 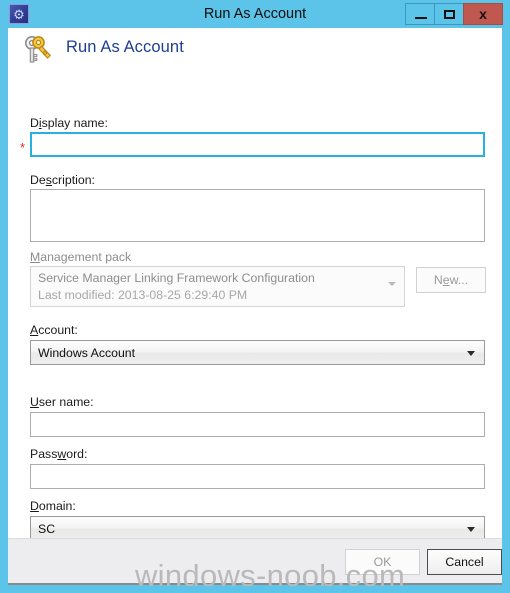 What do you see at coordinates (87, 352) in the screenshot?
I see `account-selected-value: Windows Account` at bounding box center [87, 352].